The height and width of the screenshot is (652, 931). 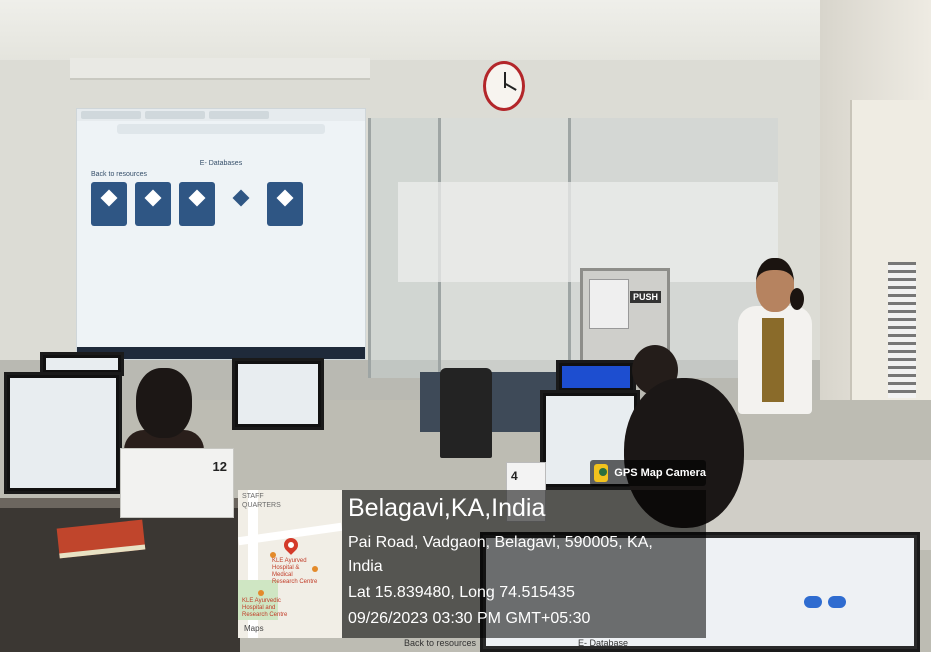 I want to click on browser-tabs, so click(x=221, y=115).